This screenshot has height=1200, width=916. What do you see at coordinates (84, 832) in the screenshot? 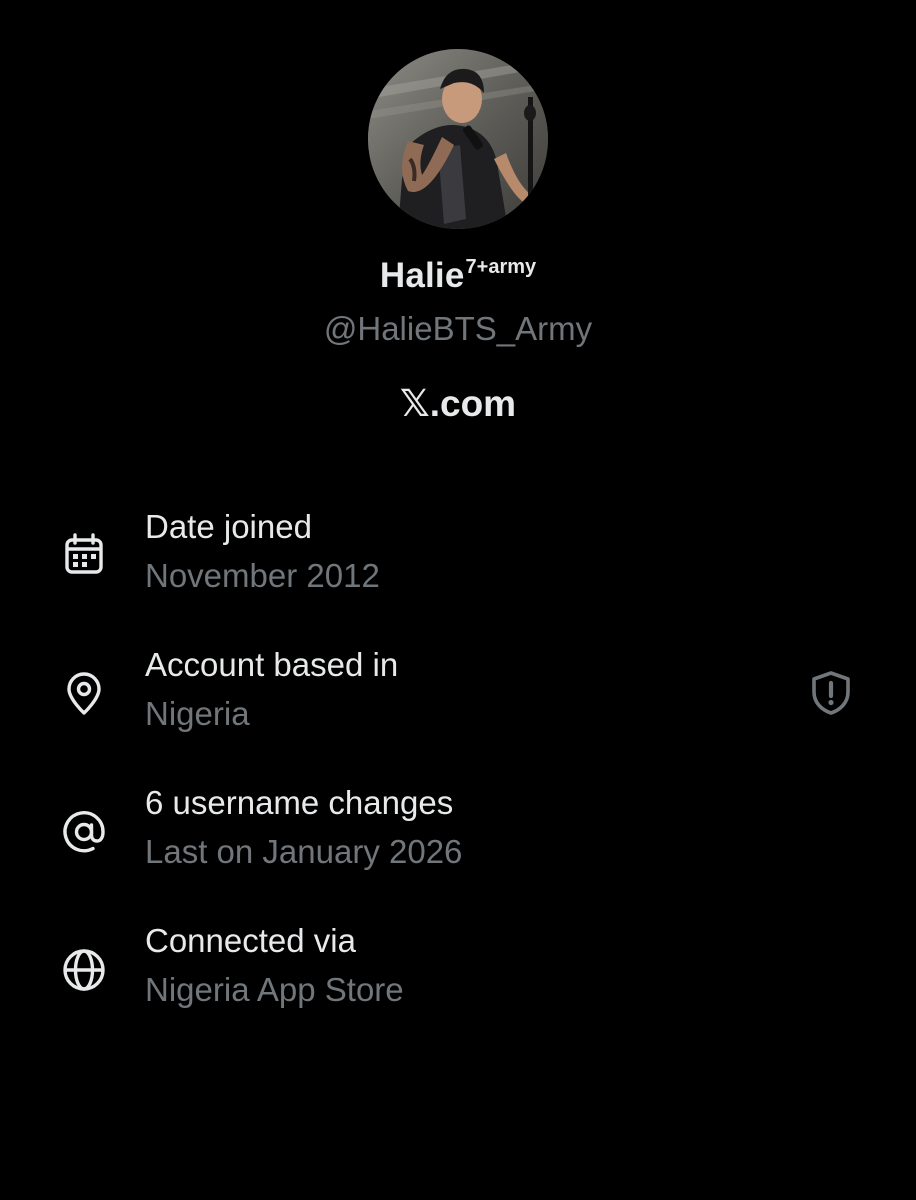
I see `at-sign-icon` at bounding box center [84, 832].